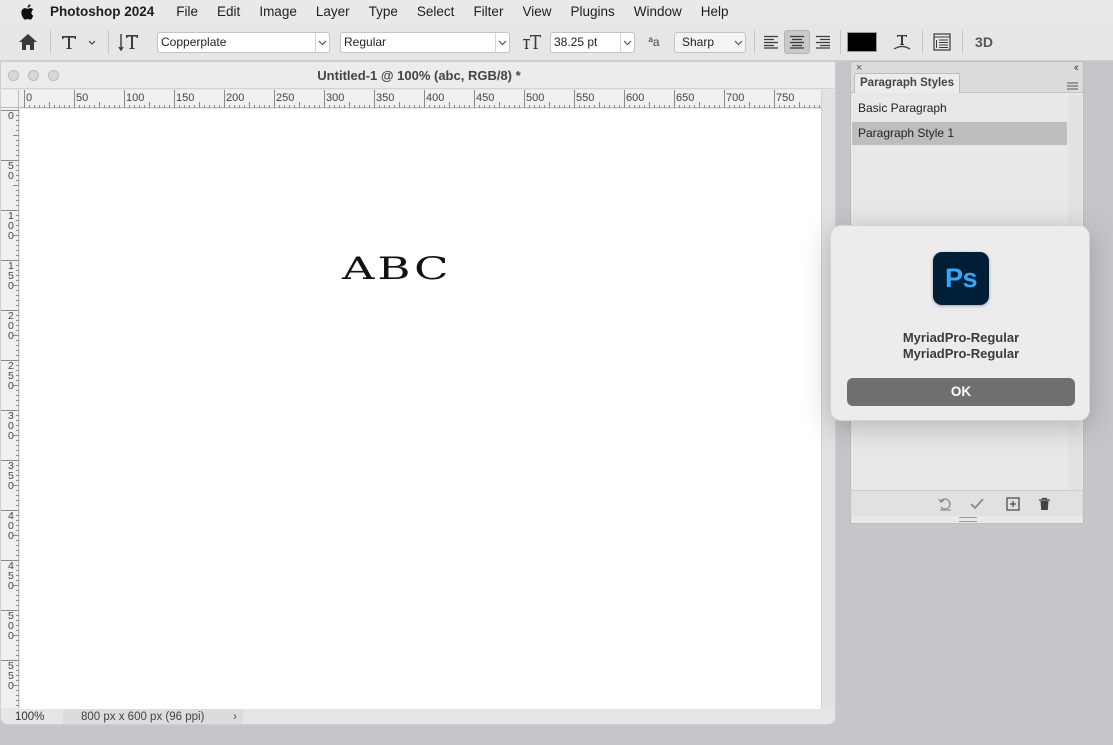 This screenshot has width=1113, height=745. Describe the element at coordinates (142, 717) in the screenshot. I see `document-info: 800 px x 600 px (96 ppi)` at that location.